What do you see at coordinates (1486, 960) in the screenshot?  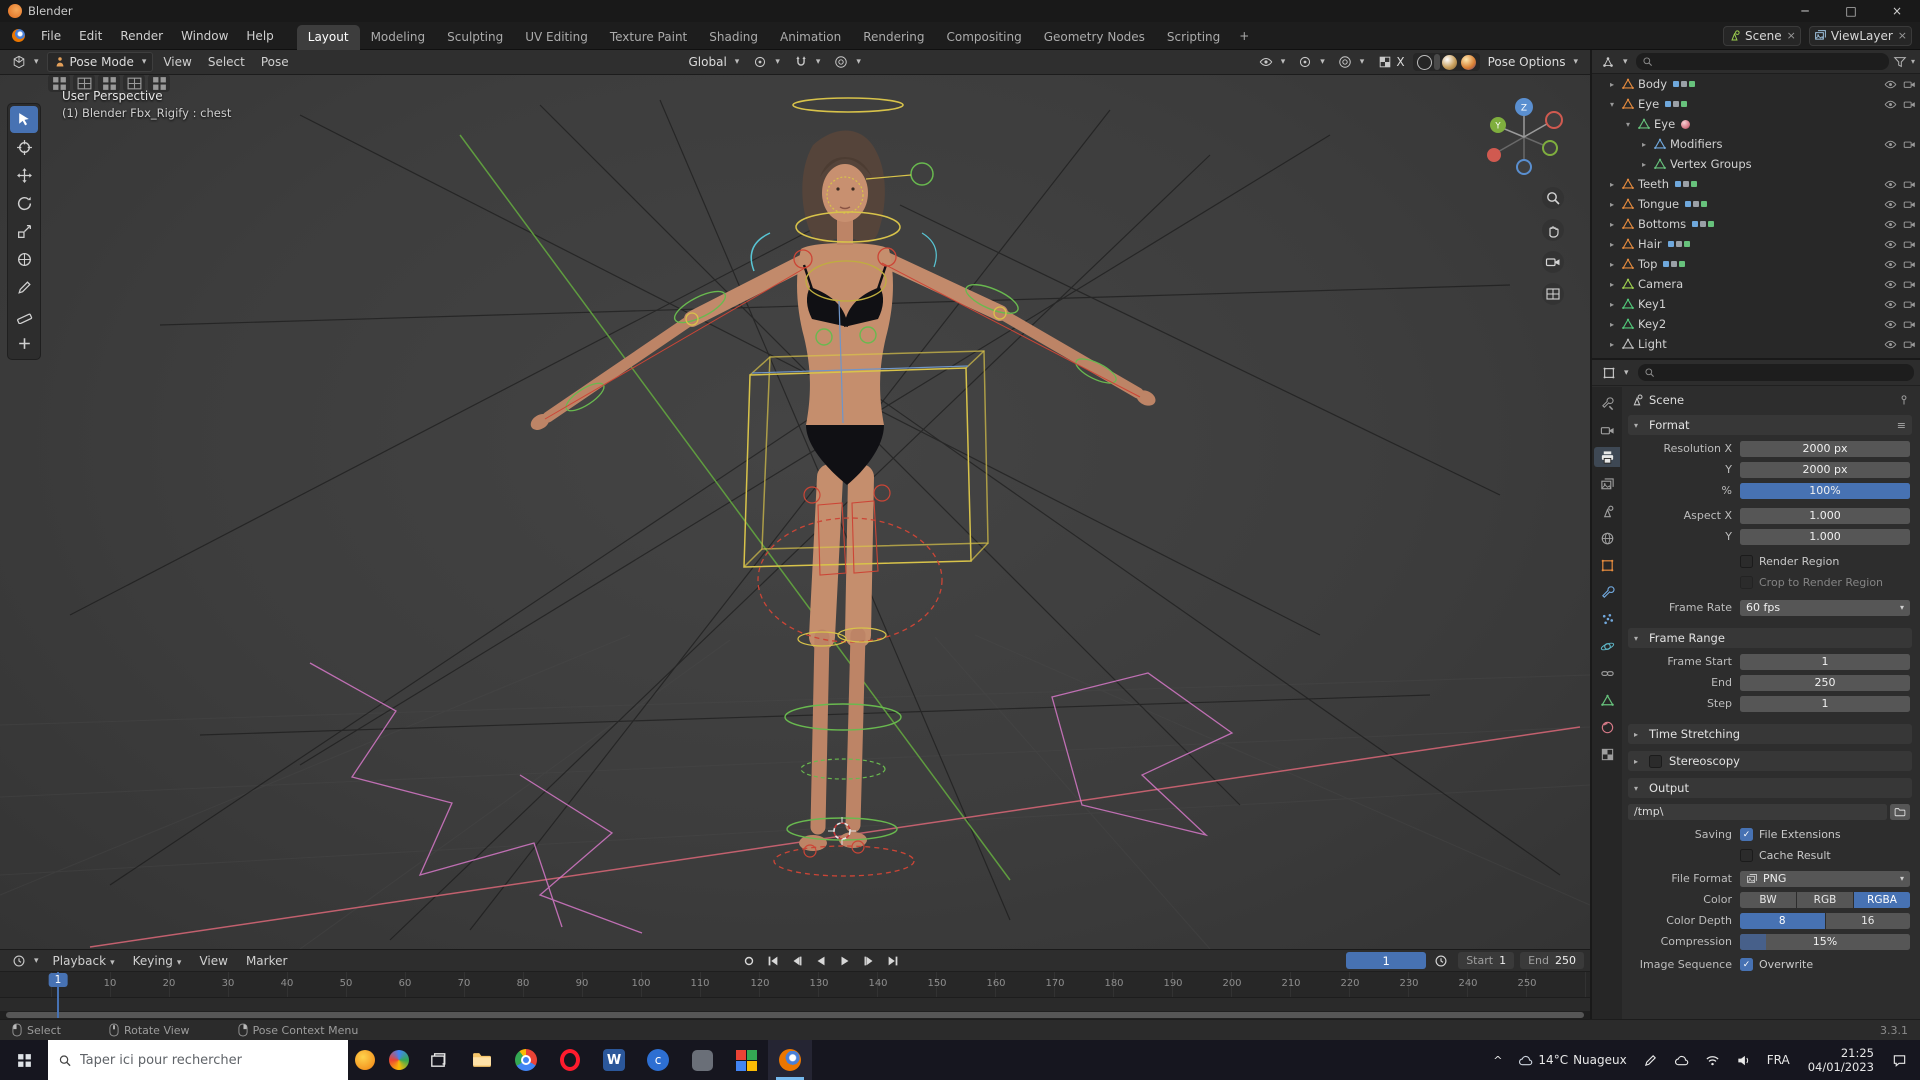 I see `frame-start-field: Start 1` at bounding box center [1486, 960].